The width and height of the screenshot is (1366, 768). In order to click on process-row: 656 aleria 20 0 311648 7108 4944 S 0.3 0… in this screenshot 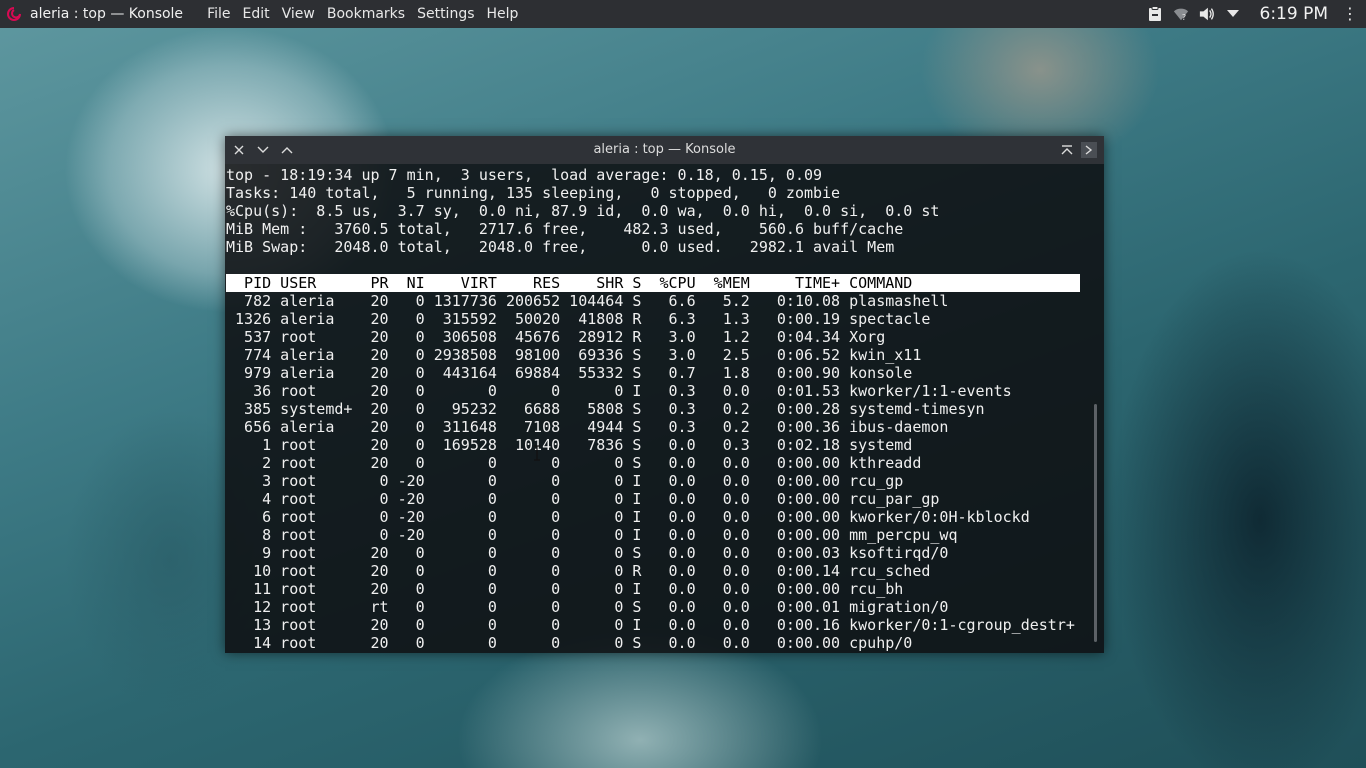, I will do `click(587, 427)`.